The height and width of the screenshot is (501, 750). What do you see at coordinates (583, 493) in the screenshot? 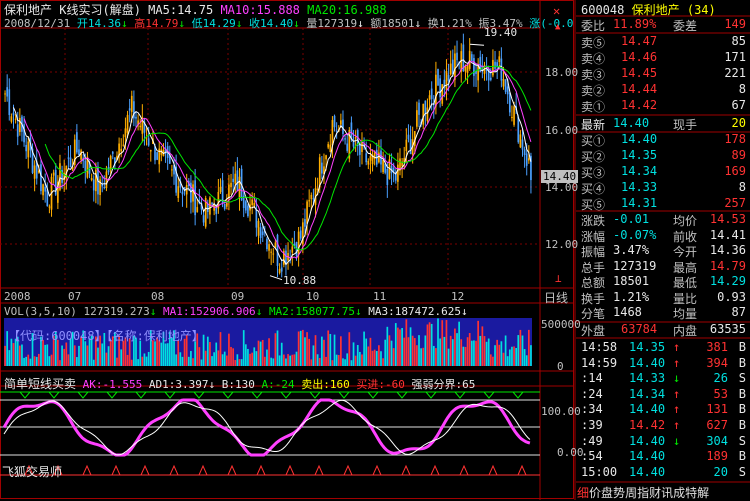
I see `bottom-tab-0: 细` at bounding box center [583, 493].